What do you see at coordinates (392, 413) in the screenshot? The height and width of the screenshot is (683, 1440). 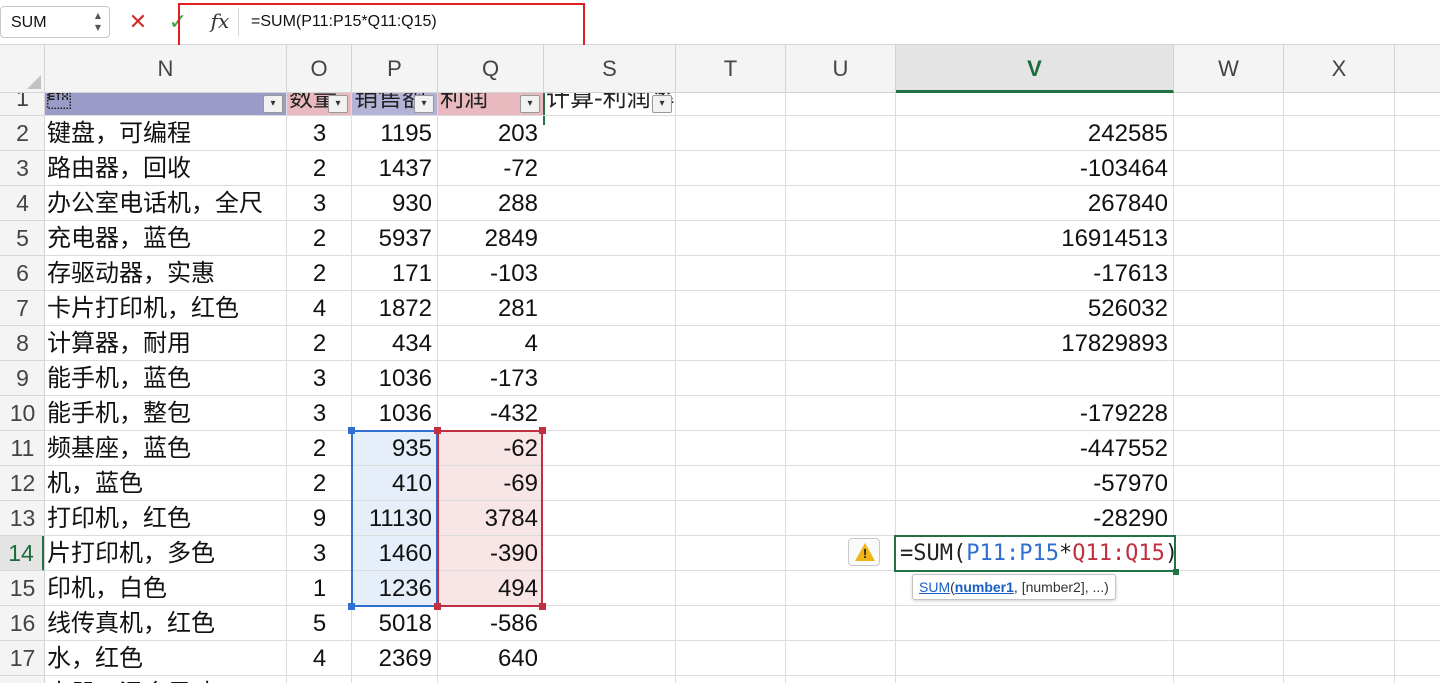 I see `cell-p-10: 1036` at bounding box center [392, 413].